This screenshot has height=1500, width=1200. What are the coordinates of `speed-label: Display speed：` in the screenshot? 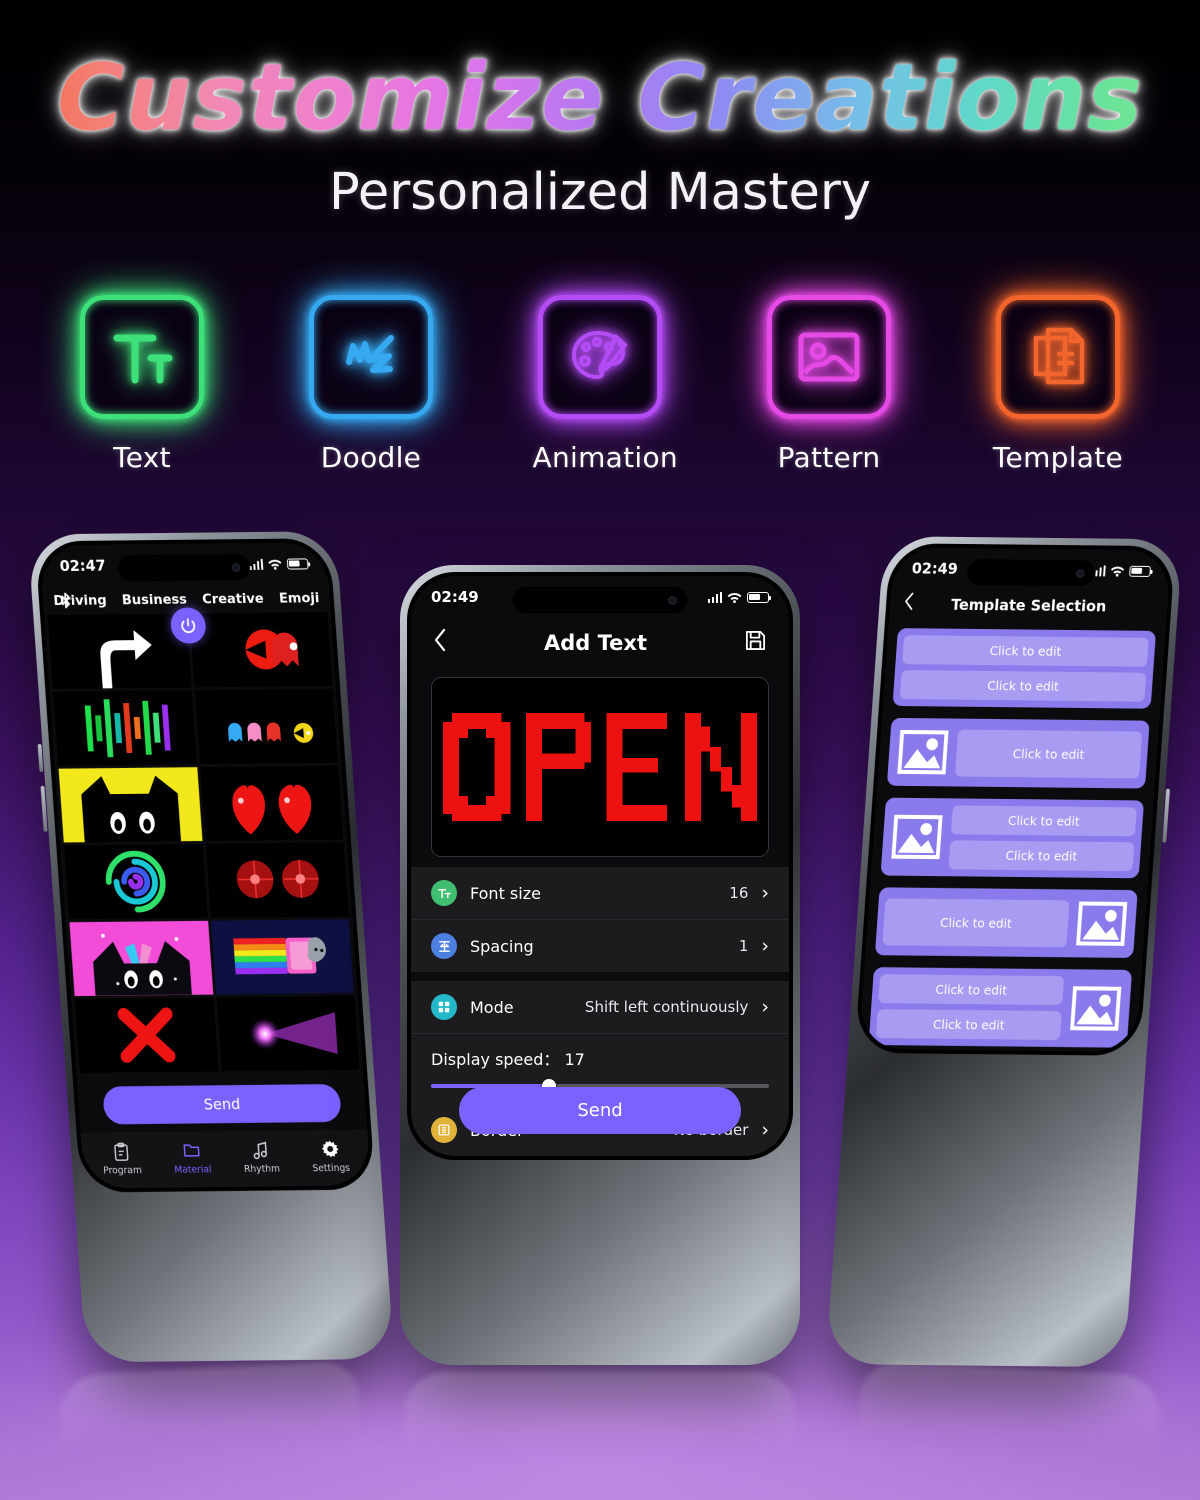 It's located at (495, 1059).